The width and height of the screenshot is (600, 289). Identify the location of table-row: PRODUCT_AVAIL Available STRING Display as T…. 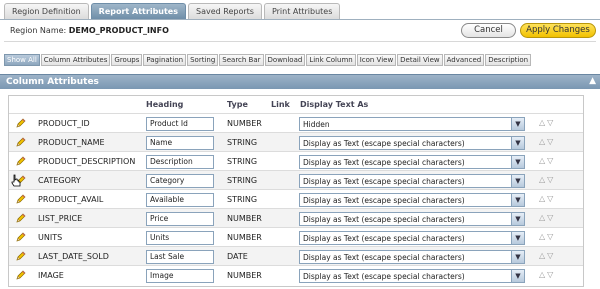
(296, 198).